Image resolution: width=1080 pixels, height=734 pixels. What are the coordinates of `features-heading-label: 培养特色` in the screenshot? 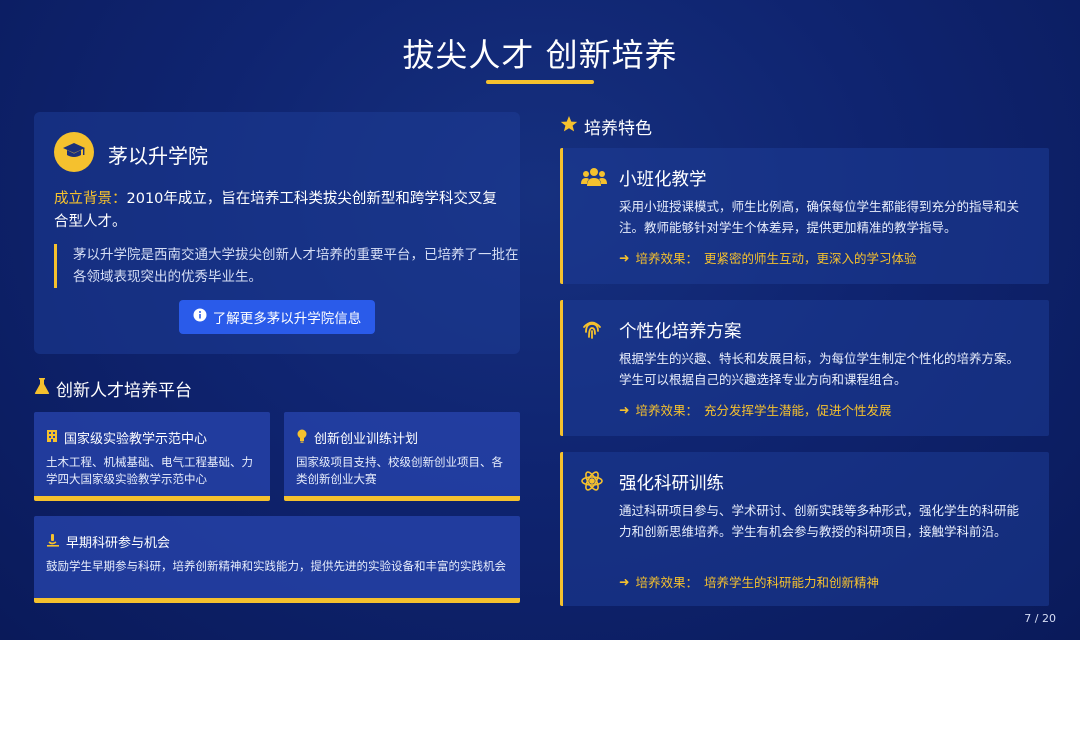 It's located at (618, 129).